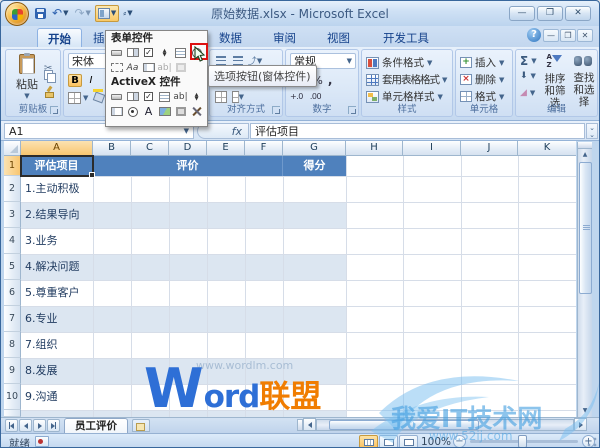 Image resolution: width=600 pixels, height=448 pixels. What do you see at coordinates (482, 79) in the screenshot?
I see `delete-cells-button: × 删除 ▼` at bounding box center [482, 79].